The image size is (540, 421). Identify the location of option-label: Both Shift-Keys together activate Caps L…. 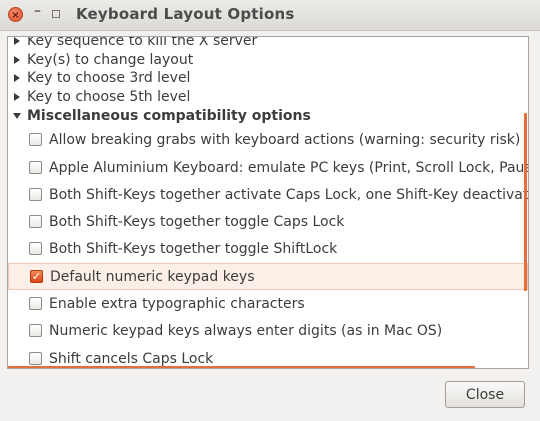
(289, 194).